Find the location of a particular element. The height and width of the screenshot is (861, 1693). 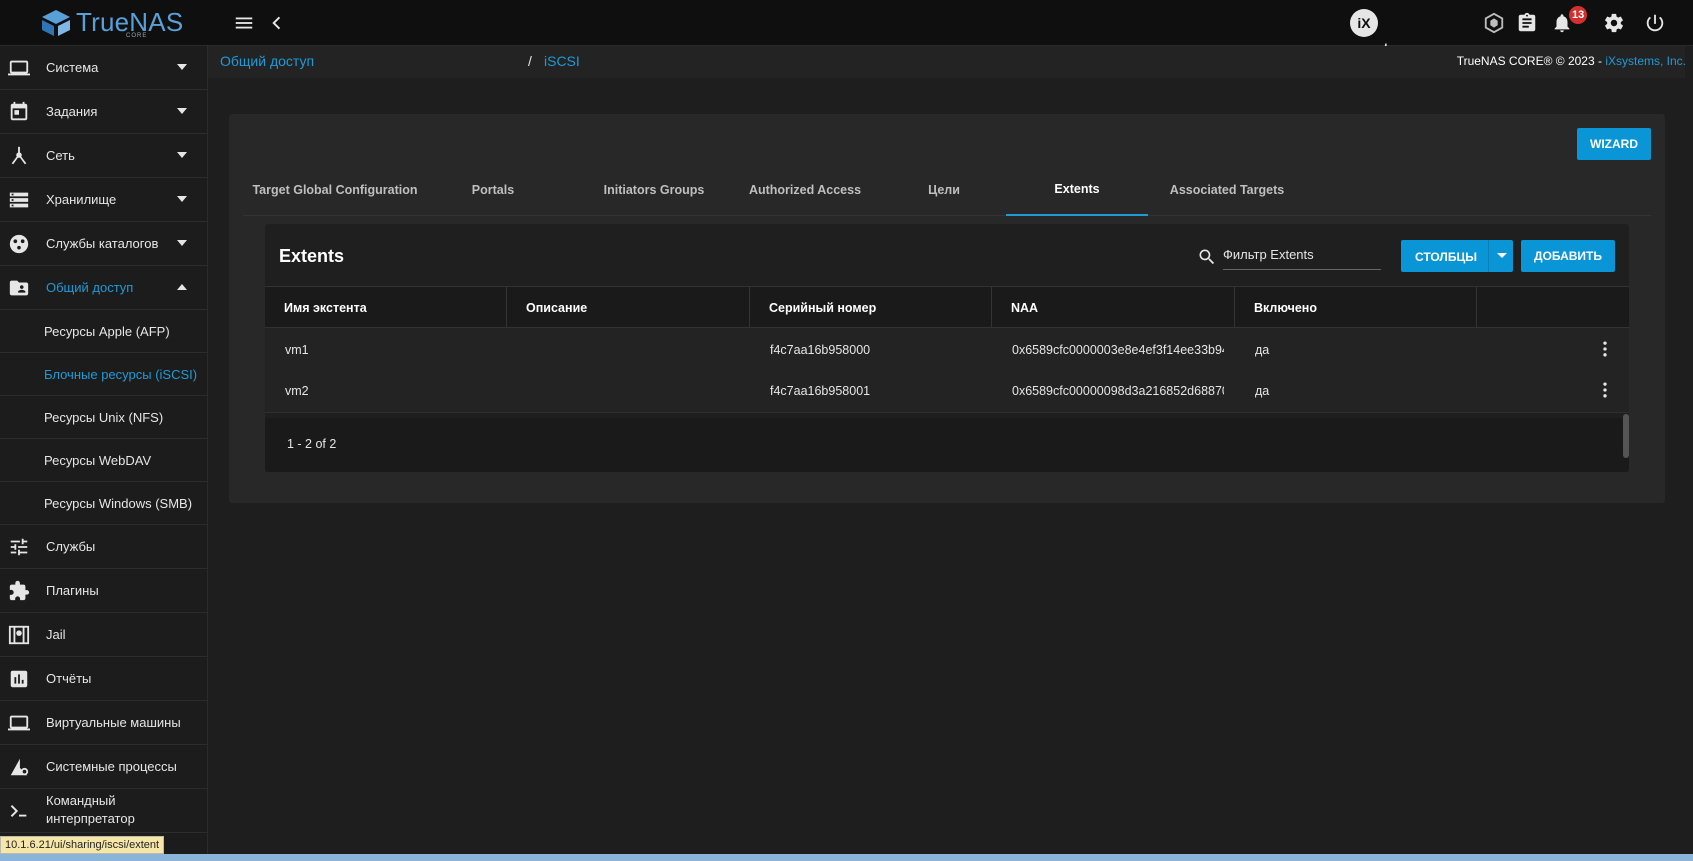

sidebar-item-label: Командный интерпретатор is located at coordinates (90, 809).